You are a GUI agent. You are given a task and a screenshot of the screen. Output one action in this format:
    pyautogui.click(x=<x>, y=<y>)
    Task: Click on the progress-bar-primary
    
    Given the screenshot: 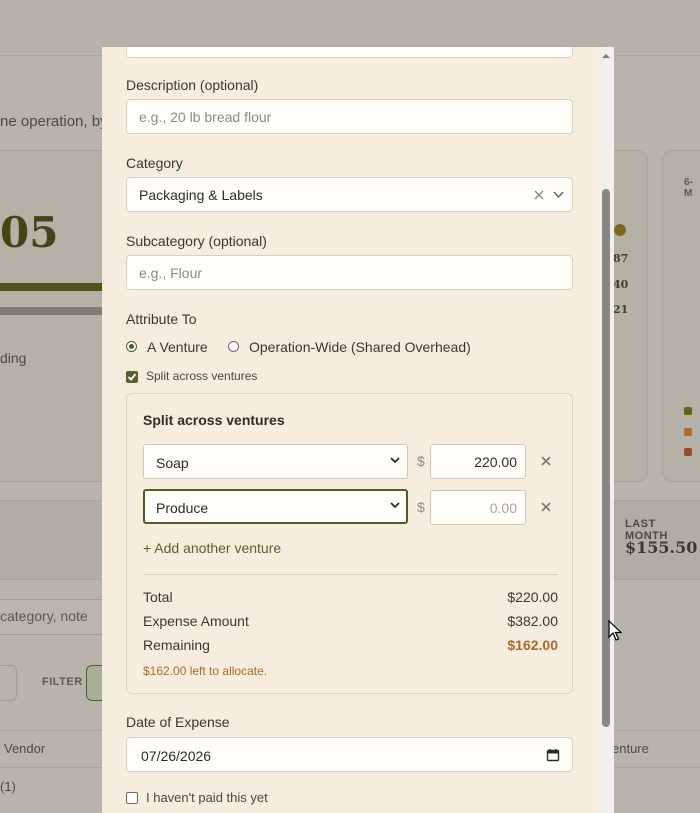 What is the action you would take?
    pyautogui.click(x=52, y=287)
    